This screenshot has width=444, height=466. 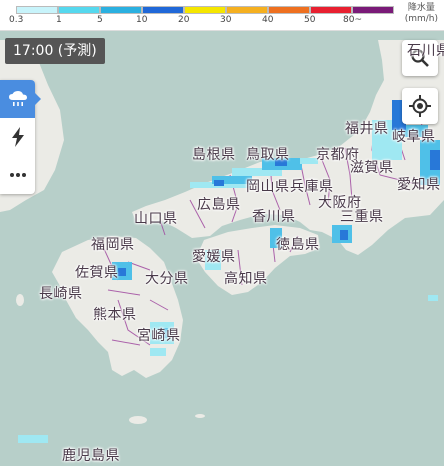 I want to click on legend-unit-title: 降水量, so click(x=421, y=8).